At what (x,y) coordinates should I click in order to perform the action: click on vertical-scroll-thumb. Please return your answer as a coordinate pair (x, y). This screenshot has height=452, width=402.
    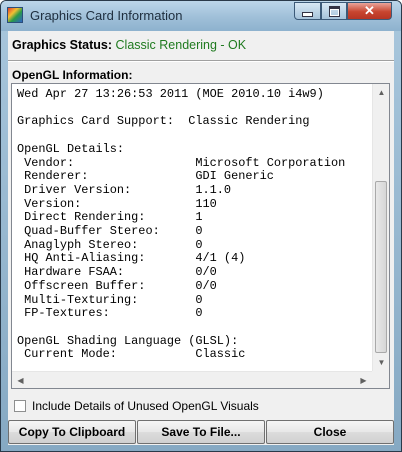
    Looking at the image, I should click on (381, 267).